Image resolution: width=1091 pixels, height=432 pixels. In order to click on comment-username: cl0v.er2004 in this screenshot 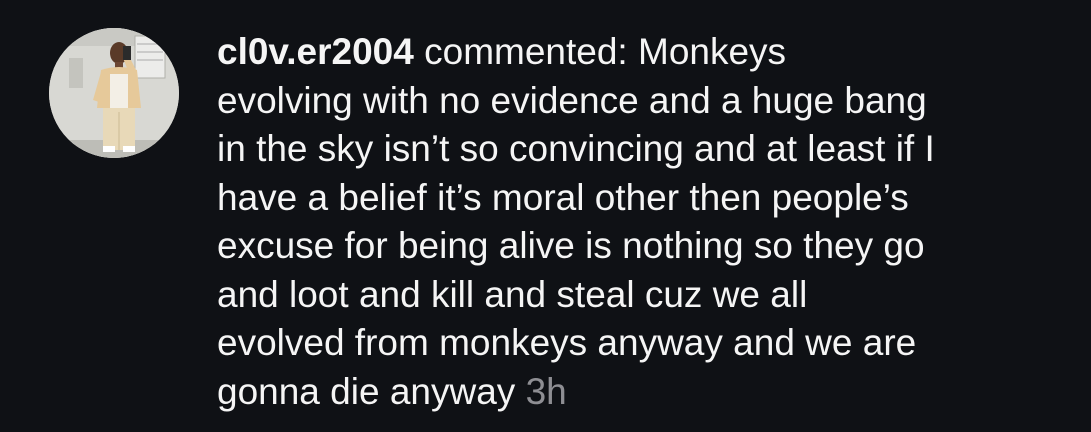, I will do `click(315, 51)`.